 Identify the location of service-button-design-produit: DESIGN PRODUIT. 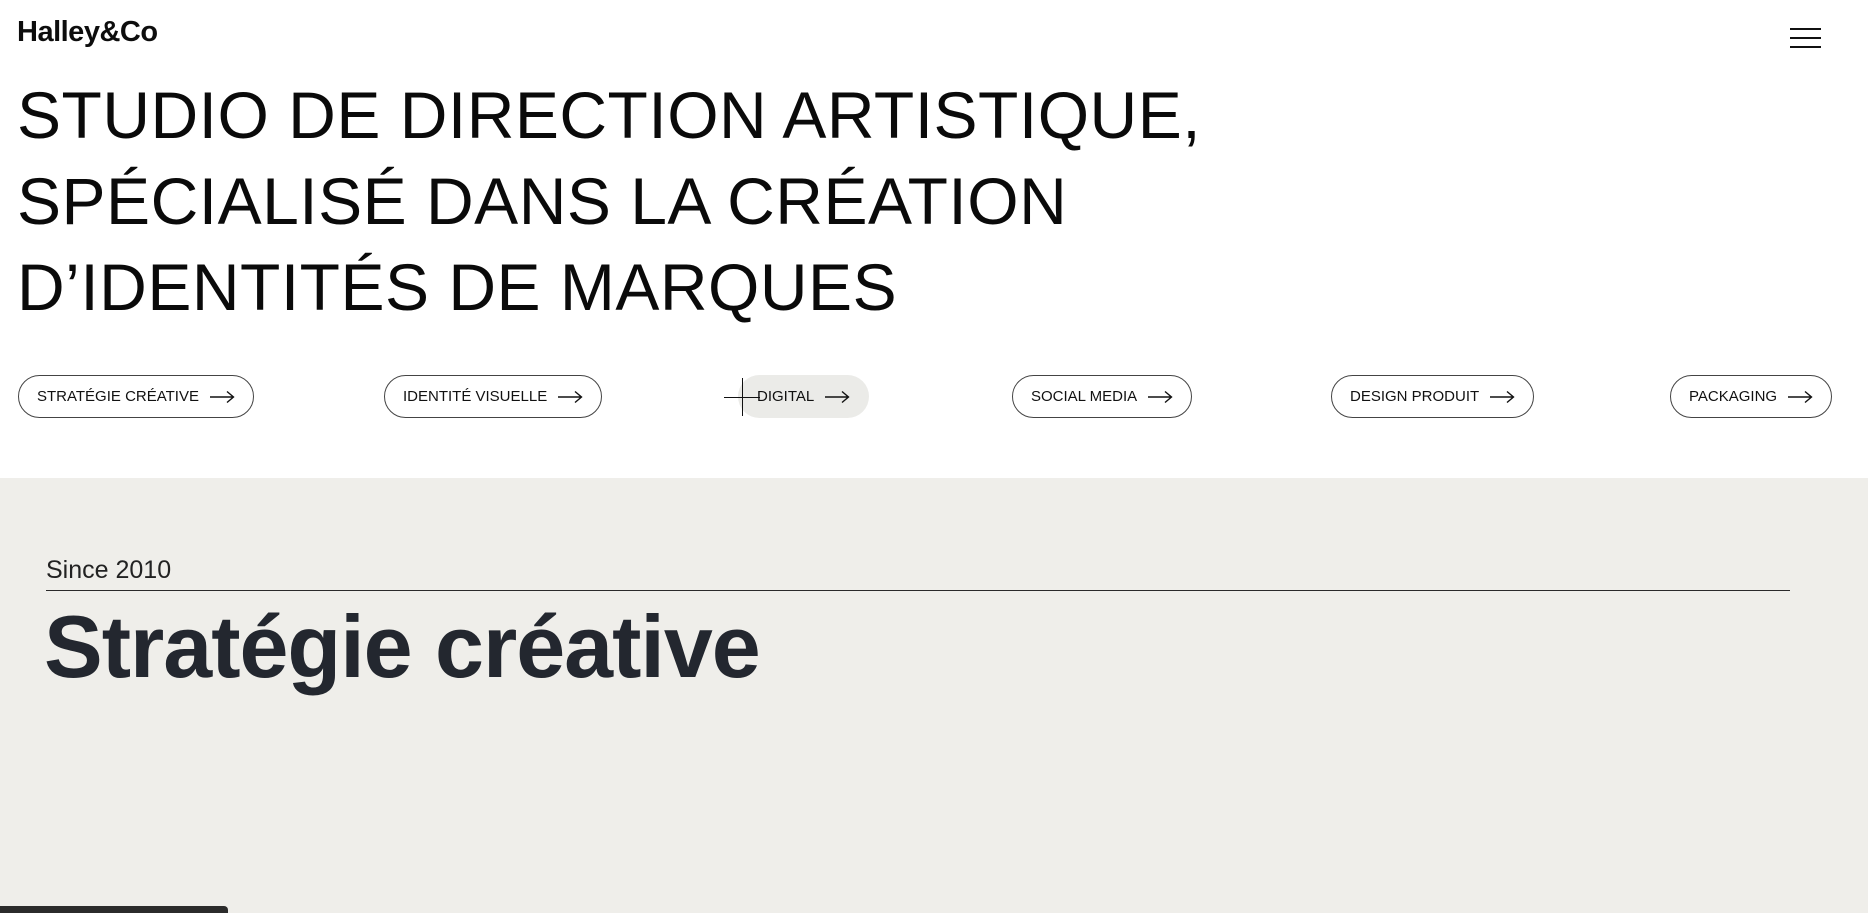
(1433, 396).